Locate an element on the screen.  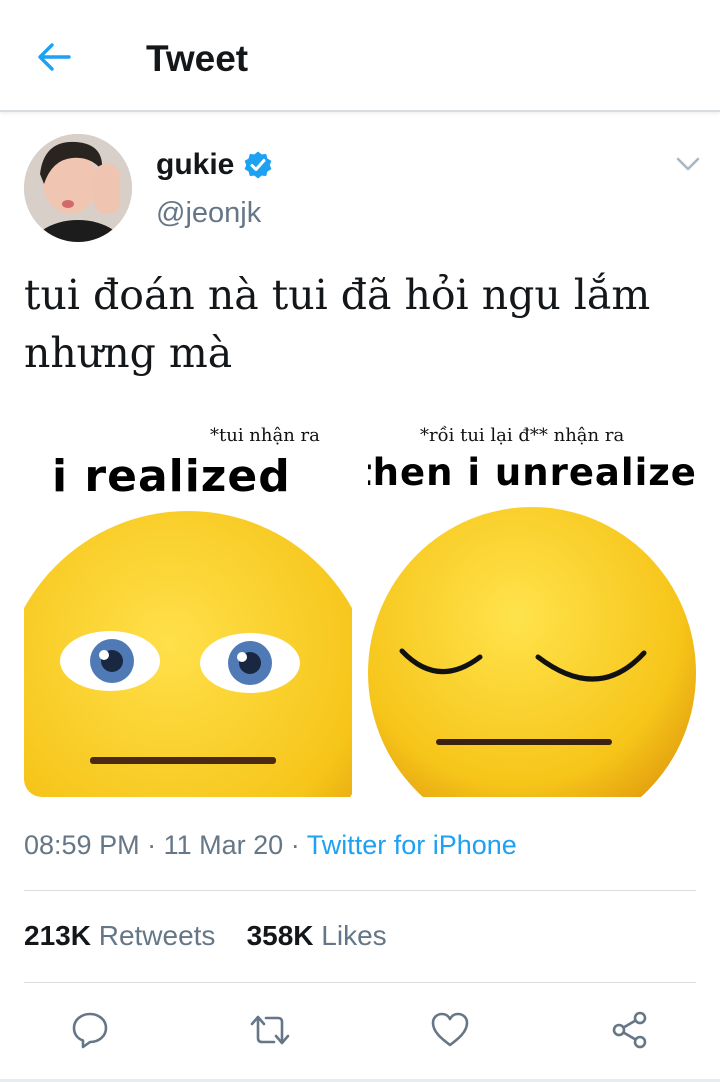
tweet-actions is located at coordinates (360, 1030).